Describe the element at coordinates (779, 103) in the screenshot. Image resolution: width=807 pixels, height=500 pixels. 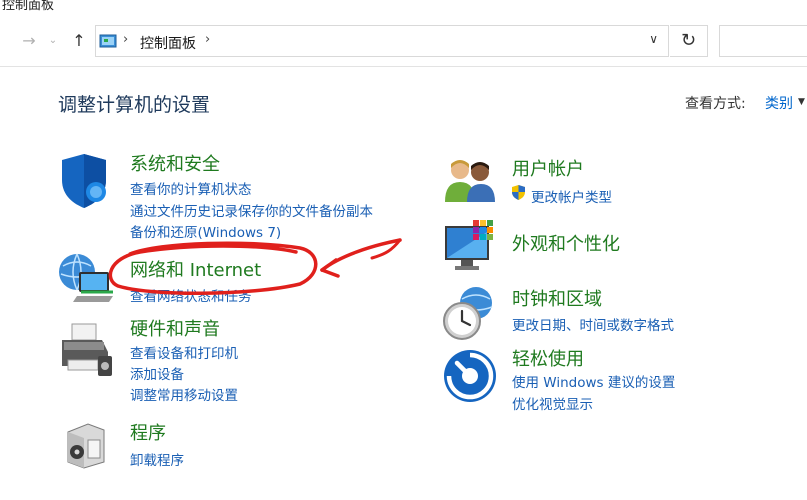
I see `view-by-dropdown: 类别` at that location.